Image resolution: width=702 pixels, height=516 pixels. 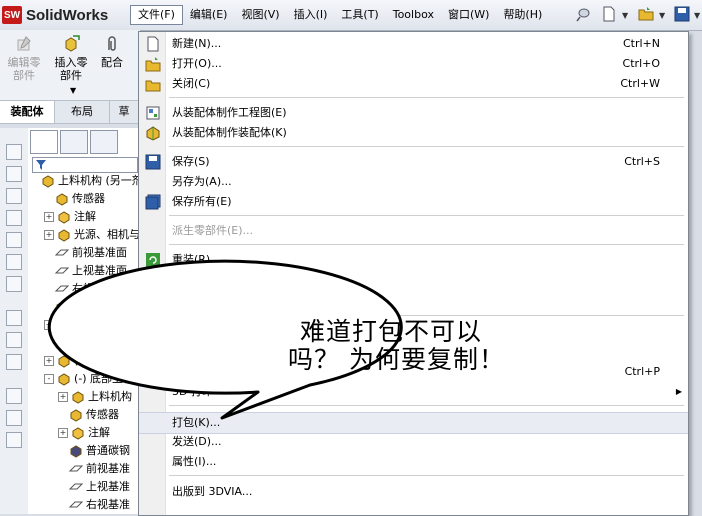 I want to click on tree-node: 右视基准面, so click(x=85, y=289).